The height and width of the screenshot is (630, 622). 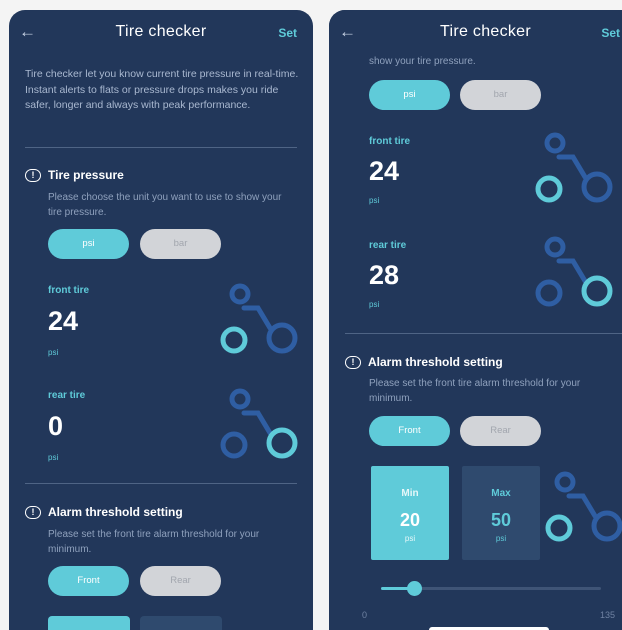 I want to click on tire-pressure-title: Tire pressure, so click(x=86, y=175).